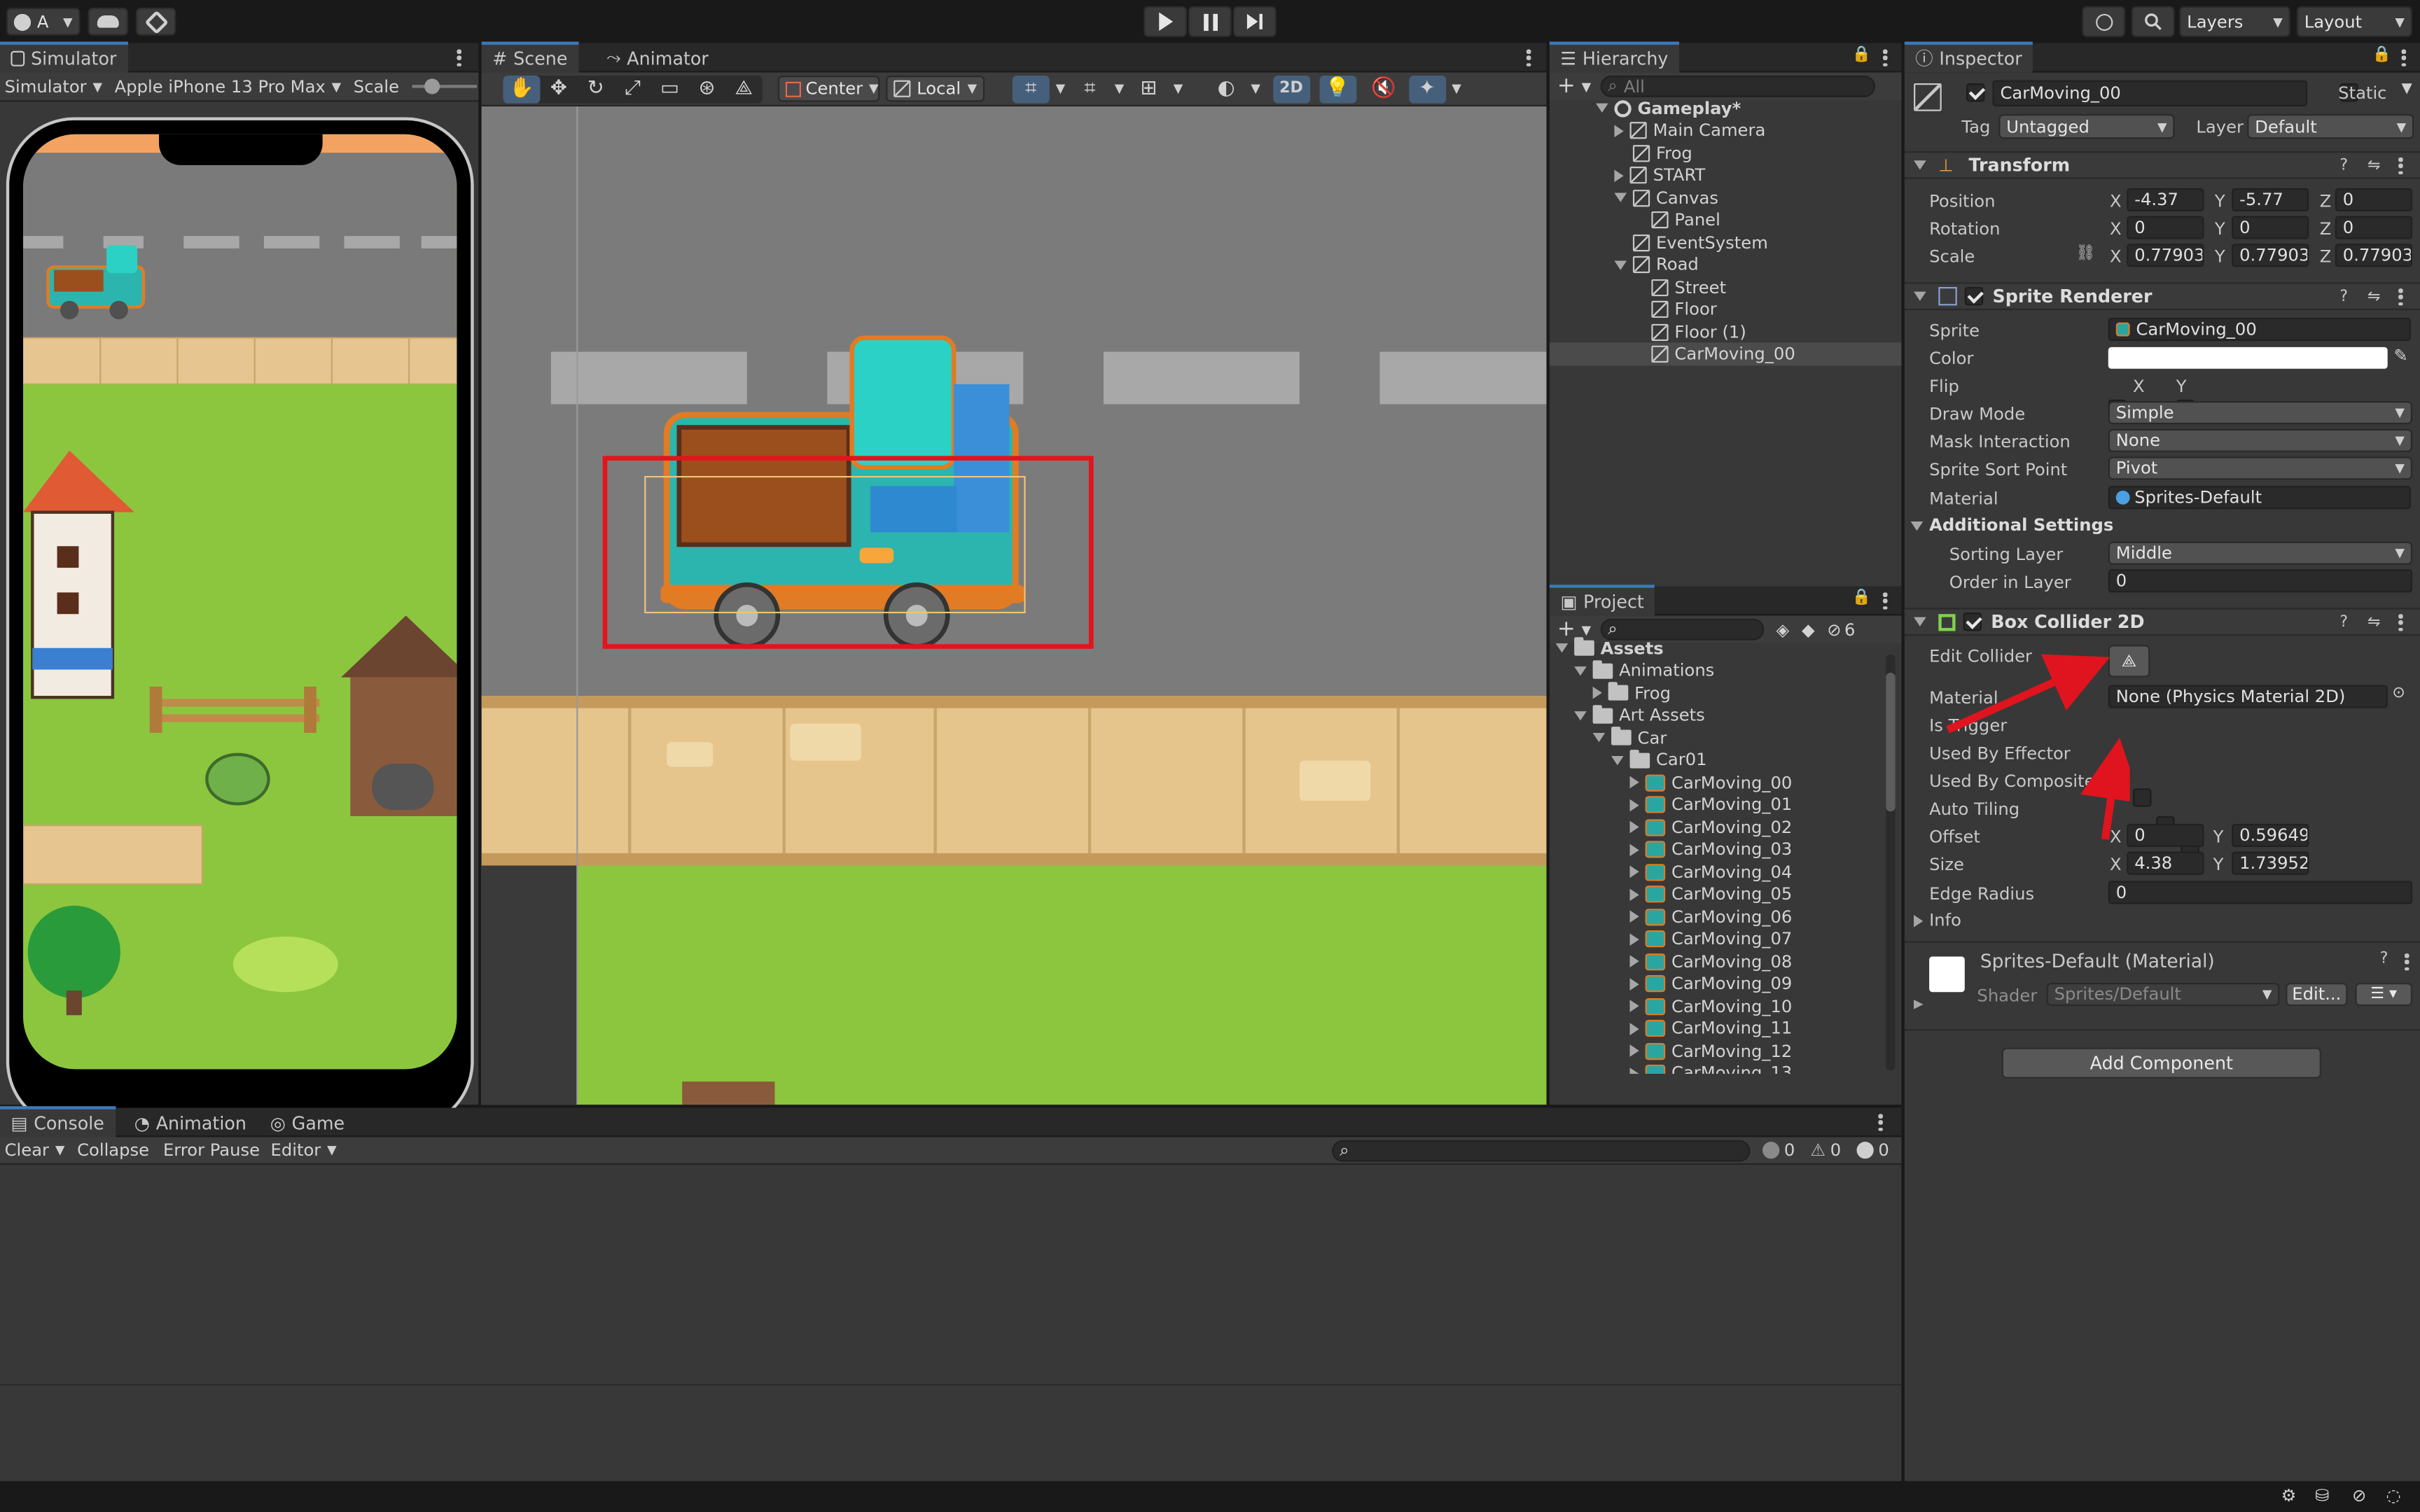  I want to click on step-button, so click(1255, 21).